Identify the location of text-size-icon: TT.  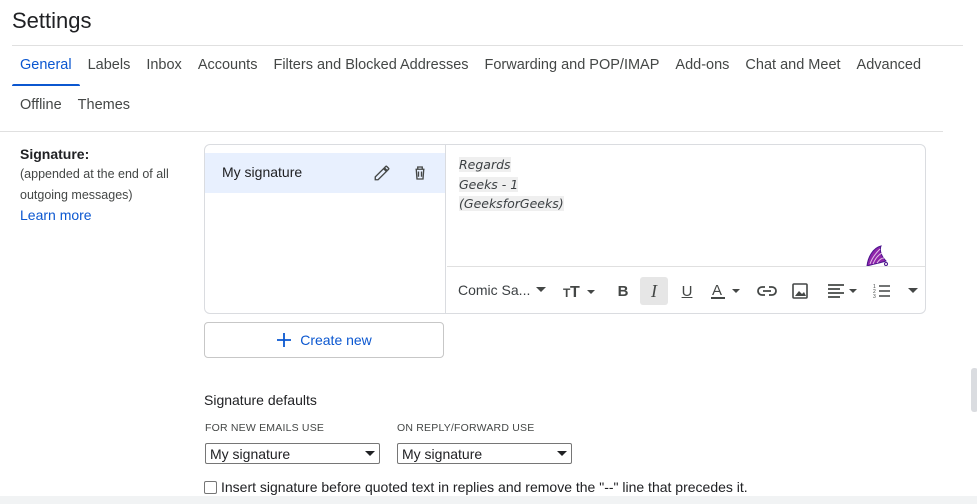
(579, 292).